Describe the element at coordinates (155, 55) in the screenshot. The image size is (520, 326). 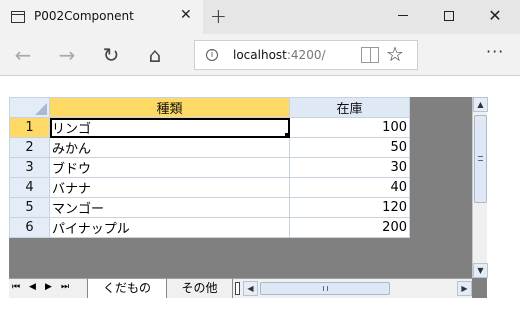
I see `home-icon: ⌂` at that location.